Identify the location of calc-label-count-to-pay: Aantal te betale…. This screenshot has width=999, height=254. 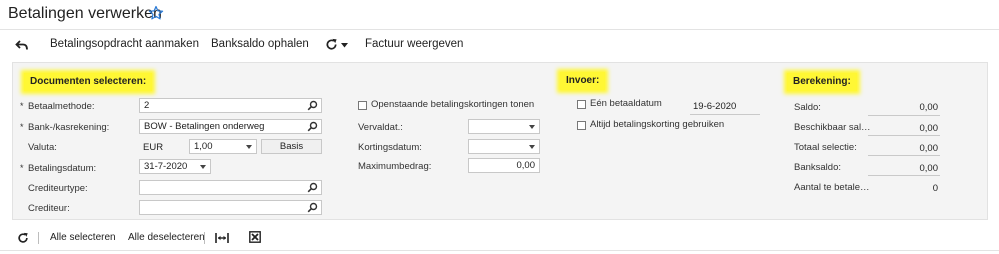
(832, 187).